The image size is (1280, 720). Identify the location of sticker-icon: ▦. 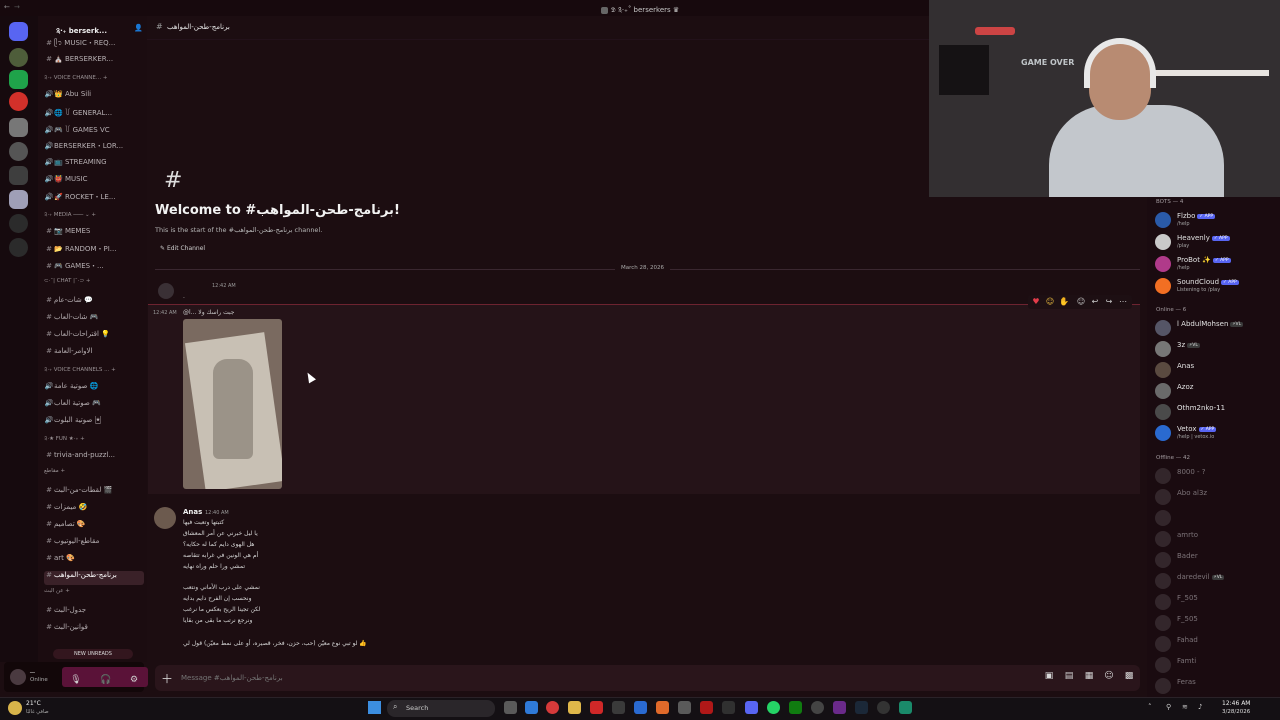
(1089, 677).